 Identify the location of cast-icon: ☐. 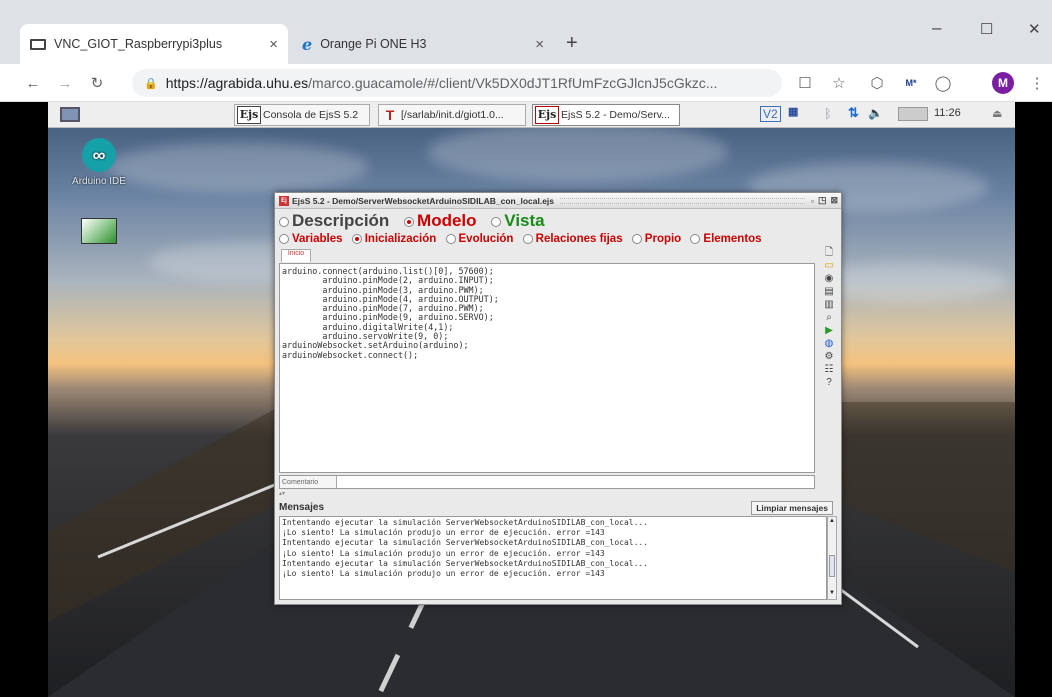
(805, 83).